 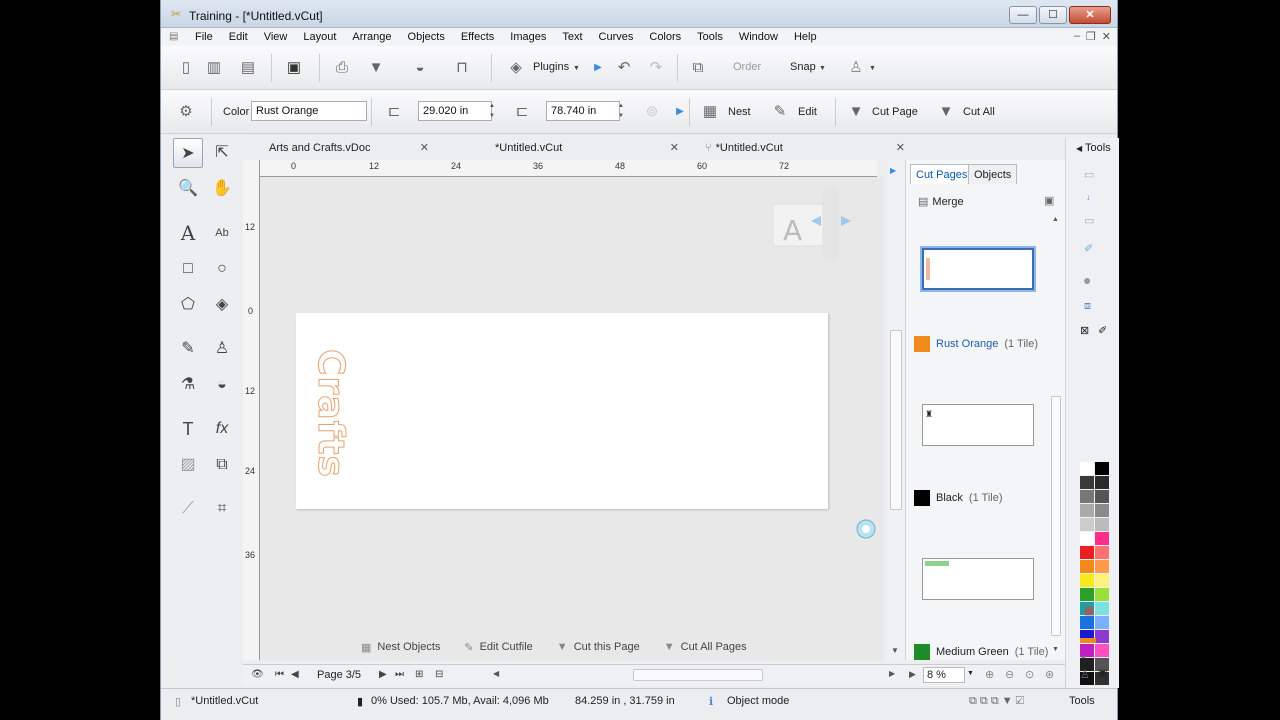 What do you see at coordinates (222, 305) in the screenshot?
I see `shape-tool-icon: ◈` at bounding box center [222, 305].